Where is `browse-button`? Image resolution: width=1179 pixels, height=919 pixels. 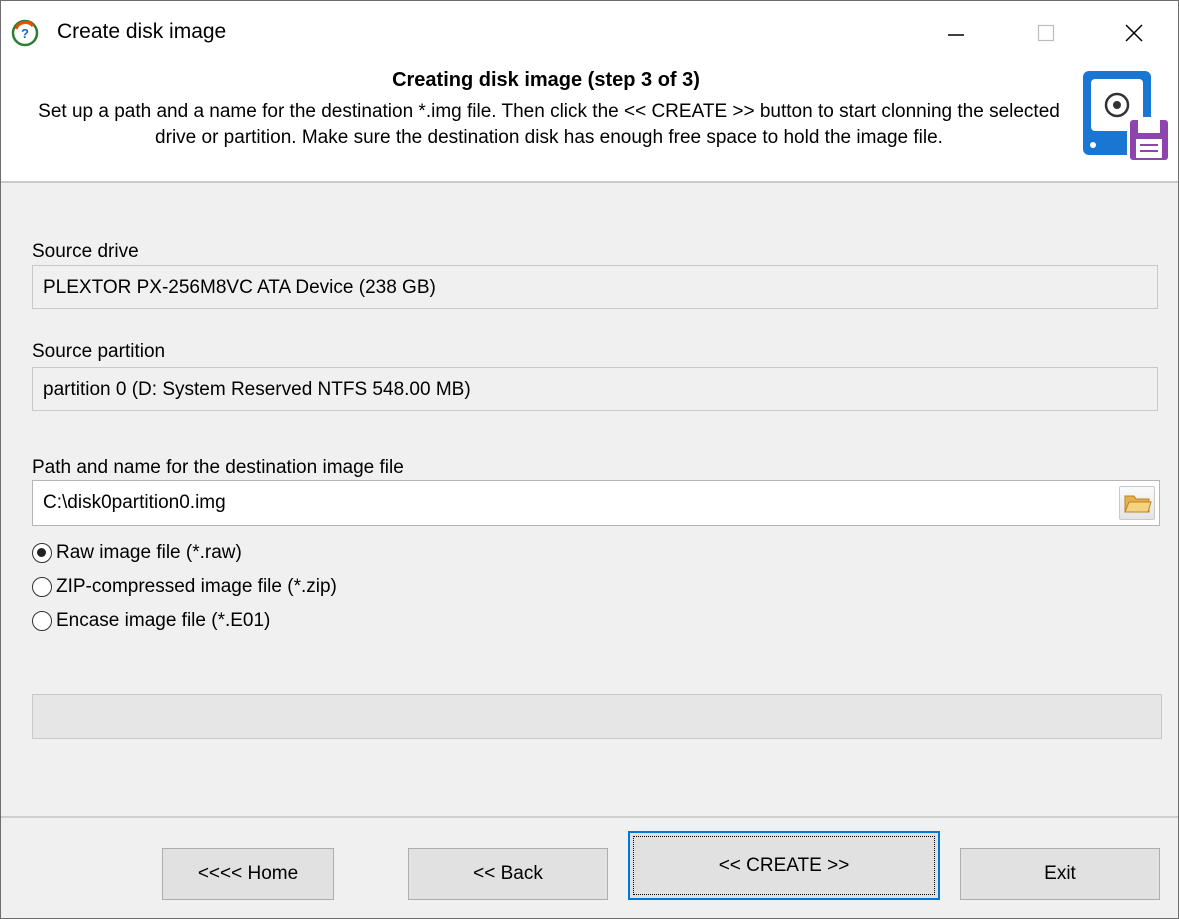 browse-button is located at coordinates (1137, 503).